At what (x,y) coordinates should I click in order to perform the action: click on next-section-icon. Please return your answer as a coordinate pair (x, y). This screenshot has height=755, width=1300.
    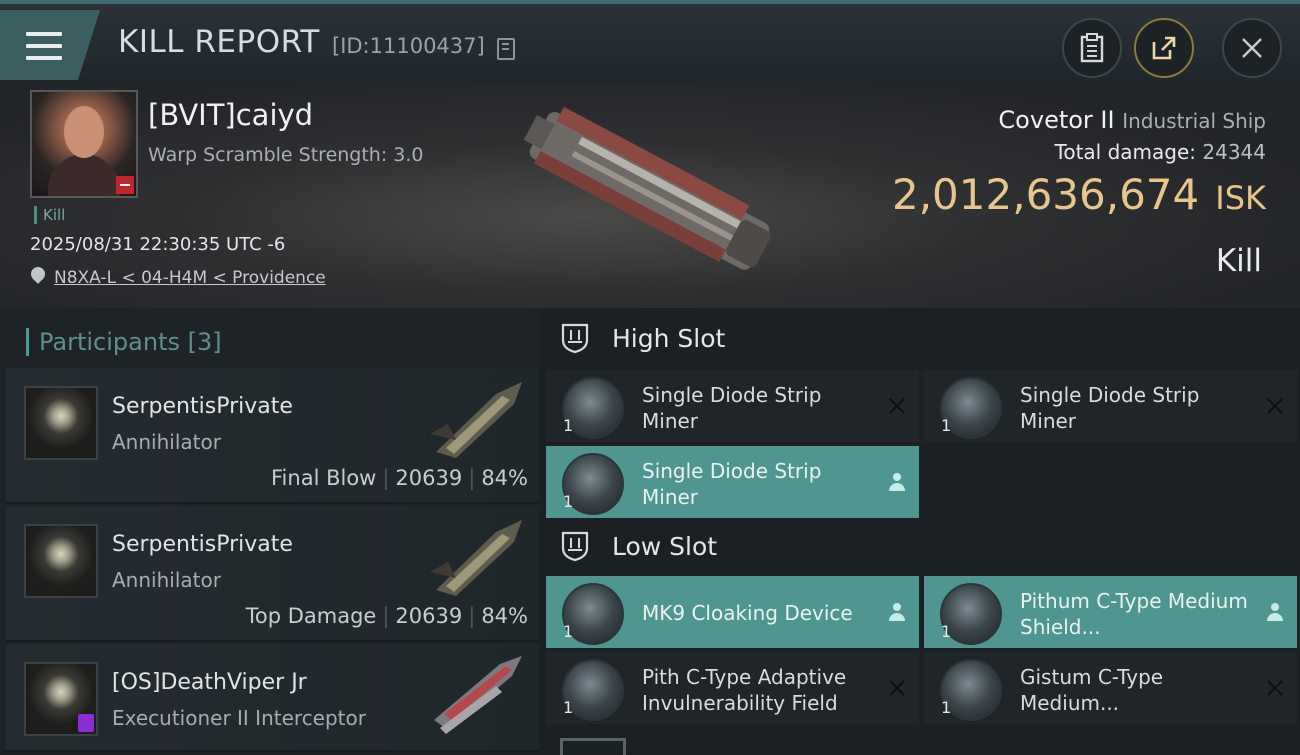
    Looking at the image, I should click on (593, 746).